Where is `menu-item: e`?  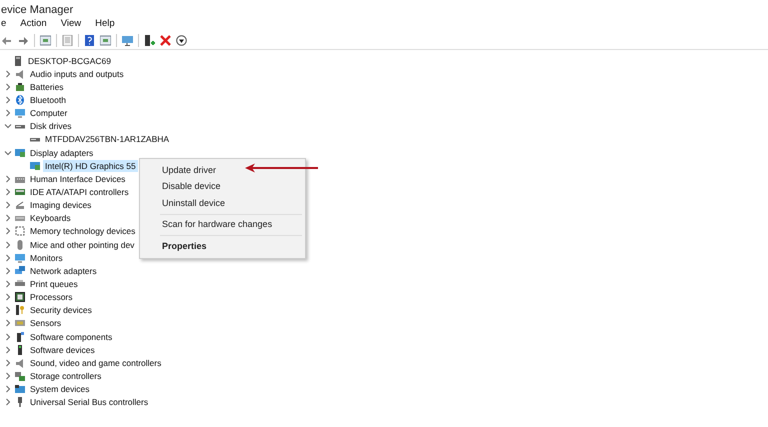 menu-item: e is located at coordinates (3, 24).